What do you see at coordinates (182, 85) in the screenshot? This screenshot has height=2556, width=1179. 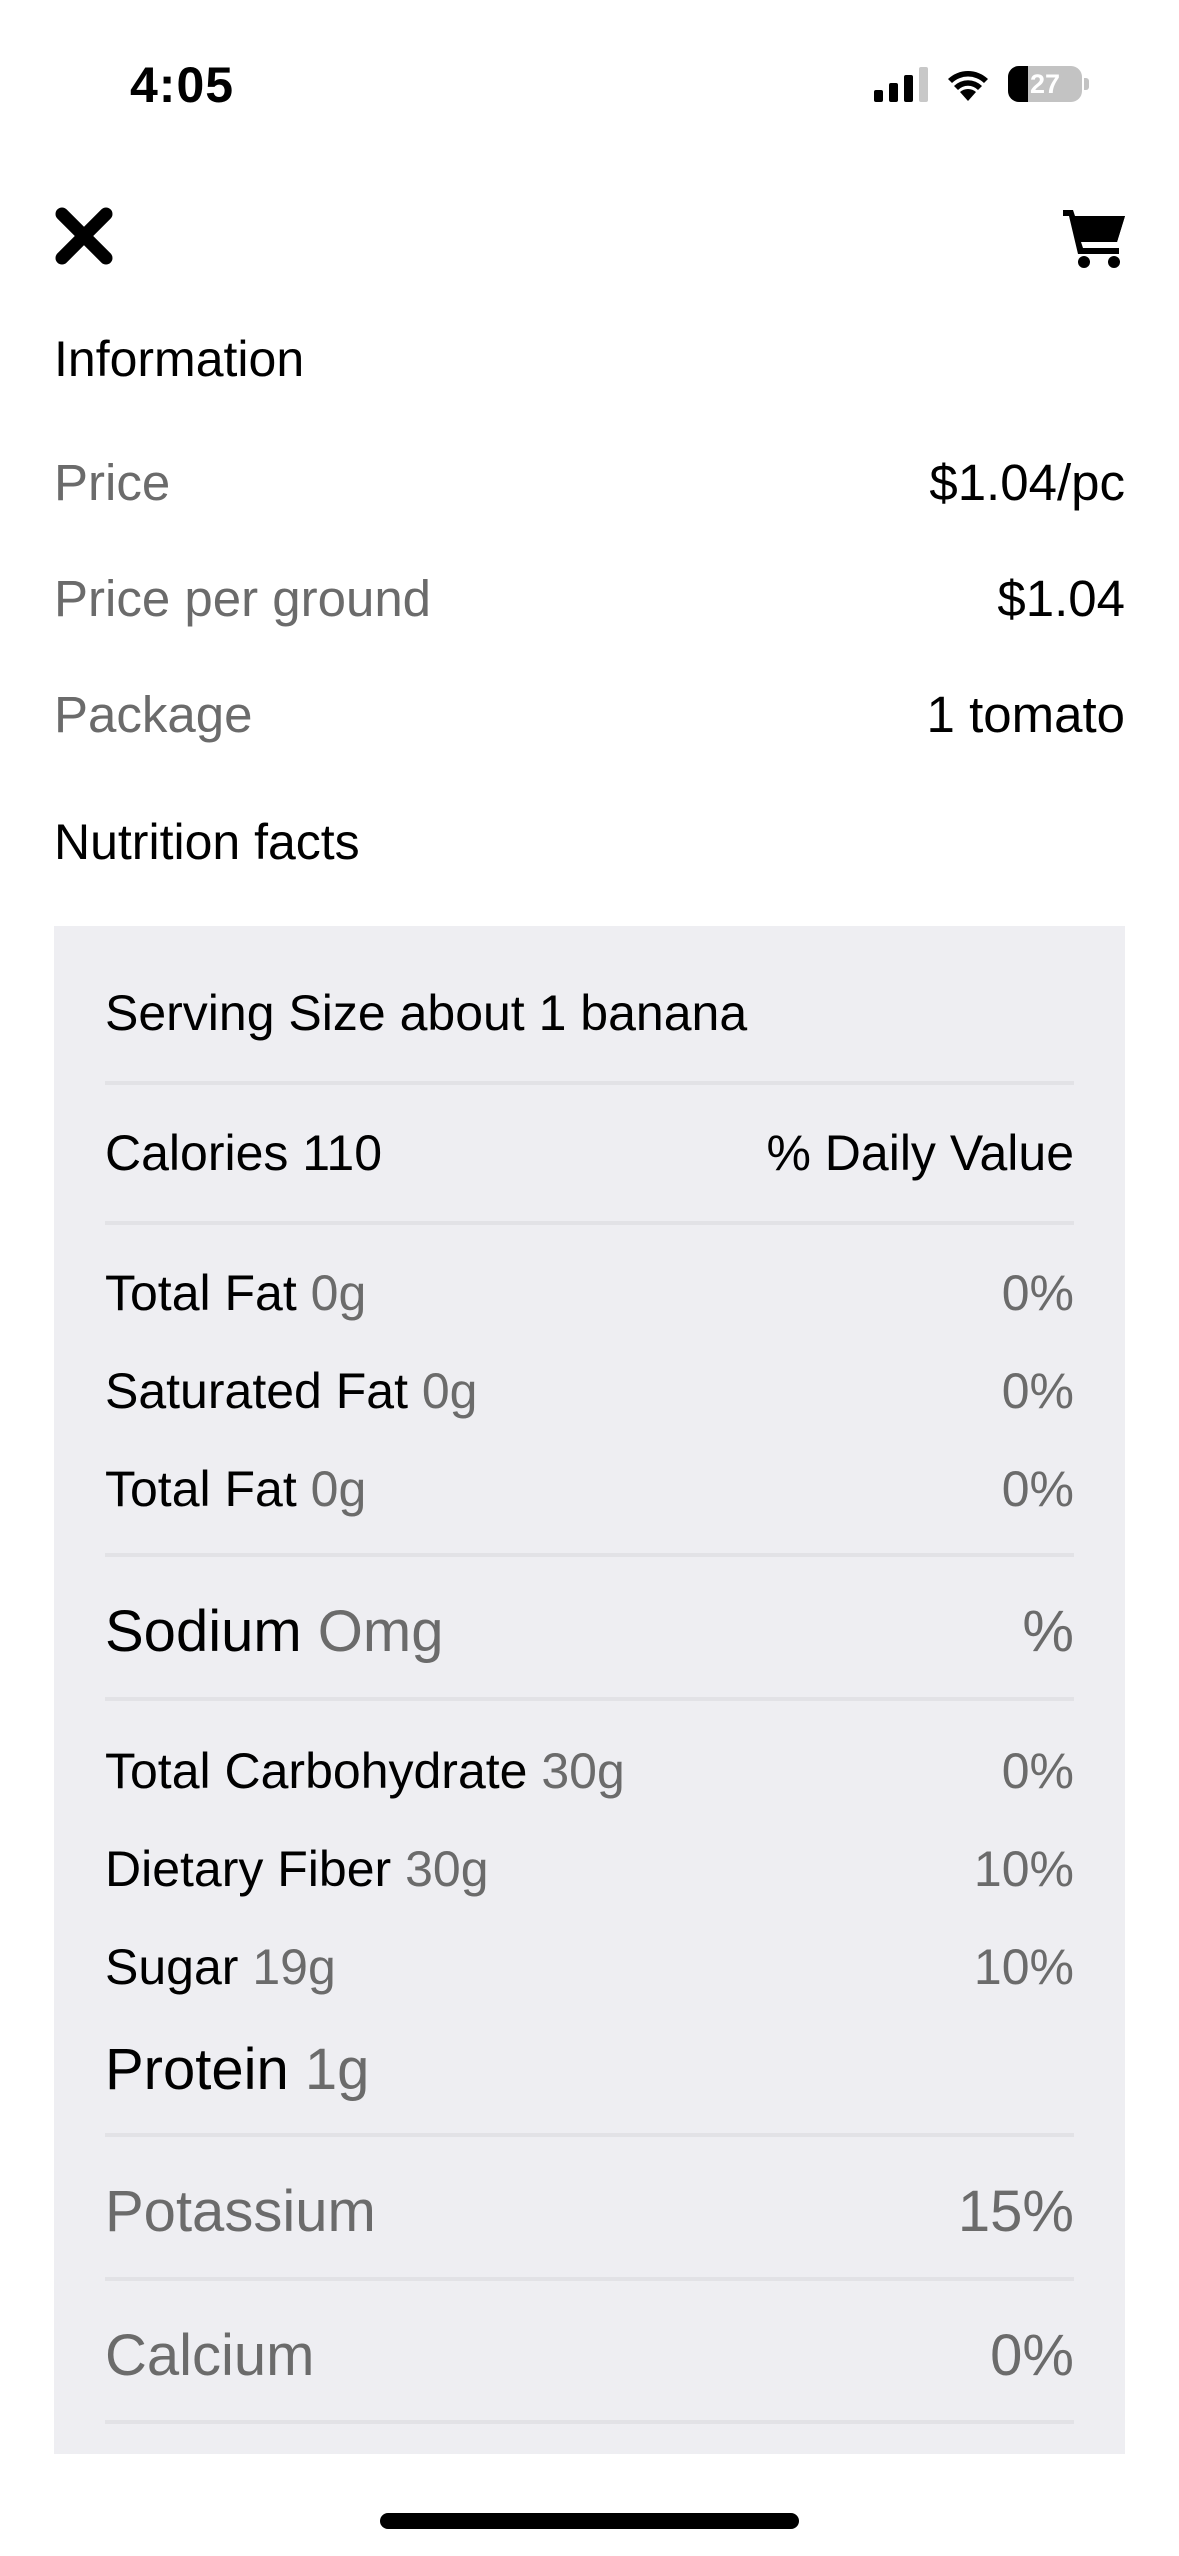 I see `status-time: 4:05` at bounding box center [182, 85].